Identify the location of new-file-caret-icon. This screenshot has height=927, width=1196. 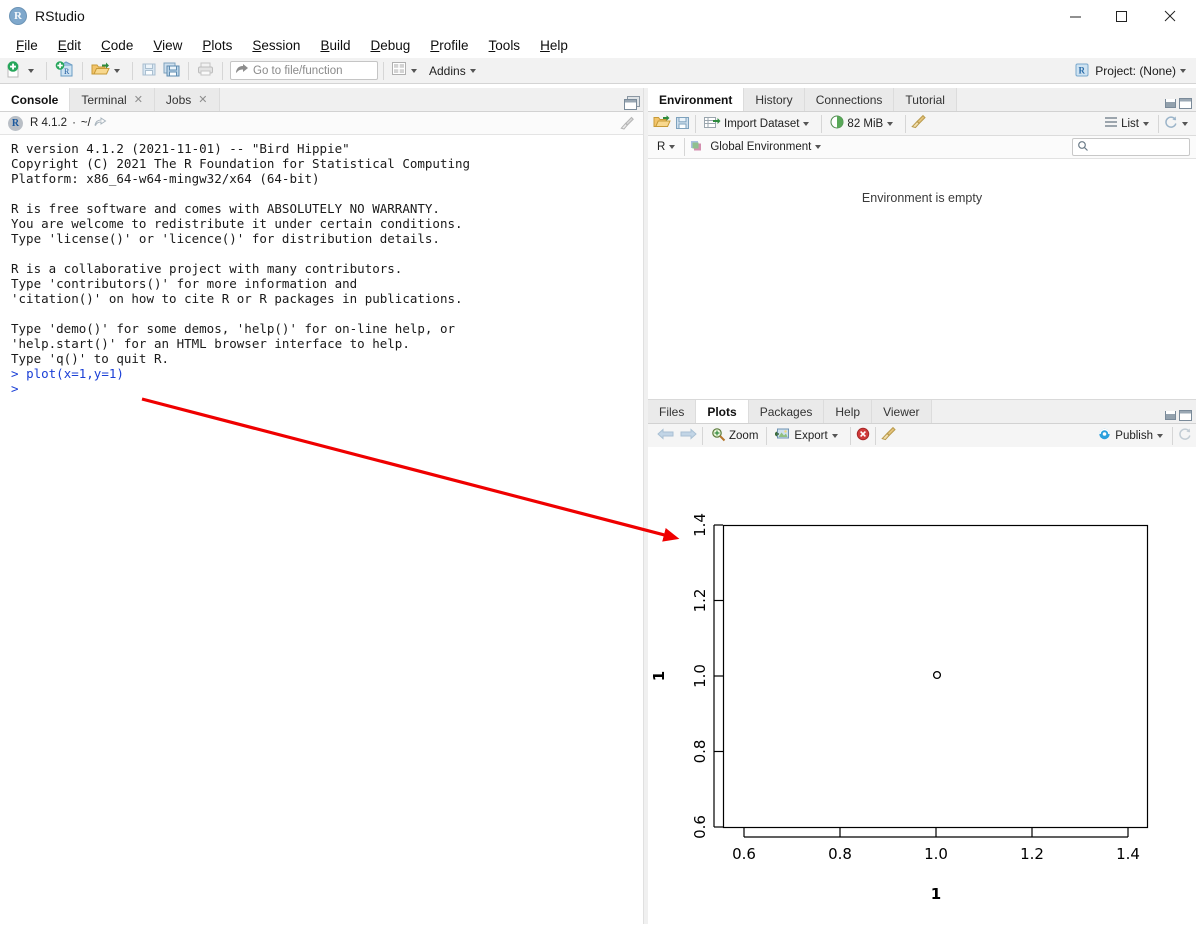
(31, 70).